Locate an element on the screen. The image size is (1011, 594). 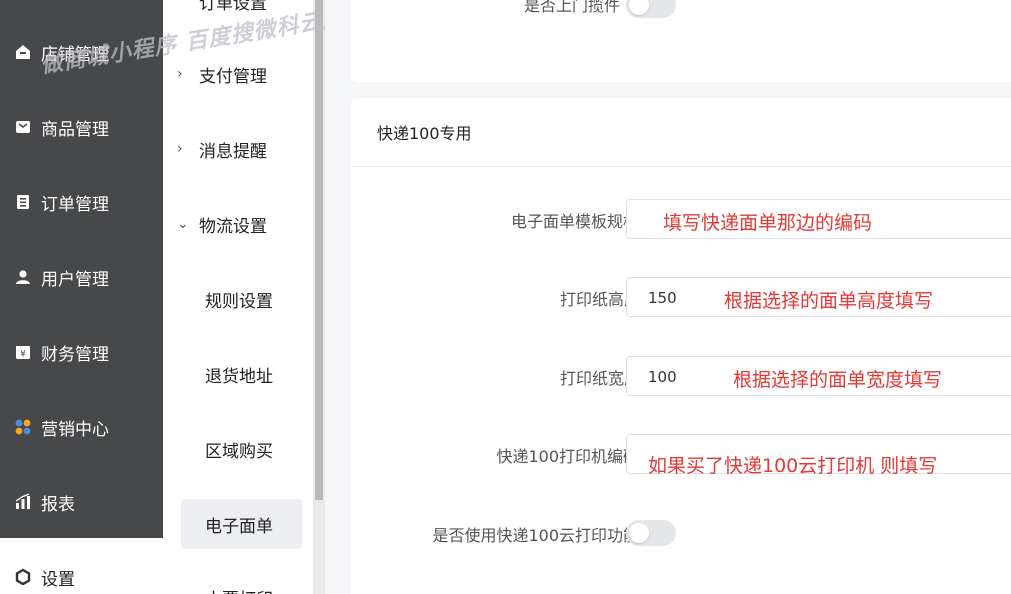
sidebar-item-users: 用户管理 is located at coordinates (61, 277).